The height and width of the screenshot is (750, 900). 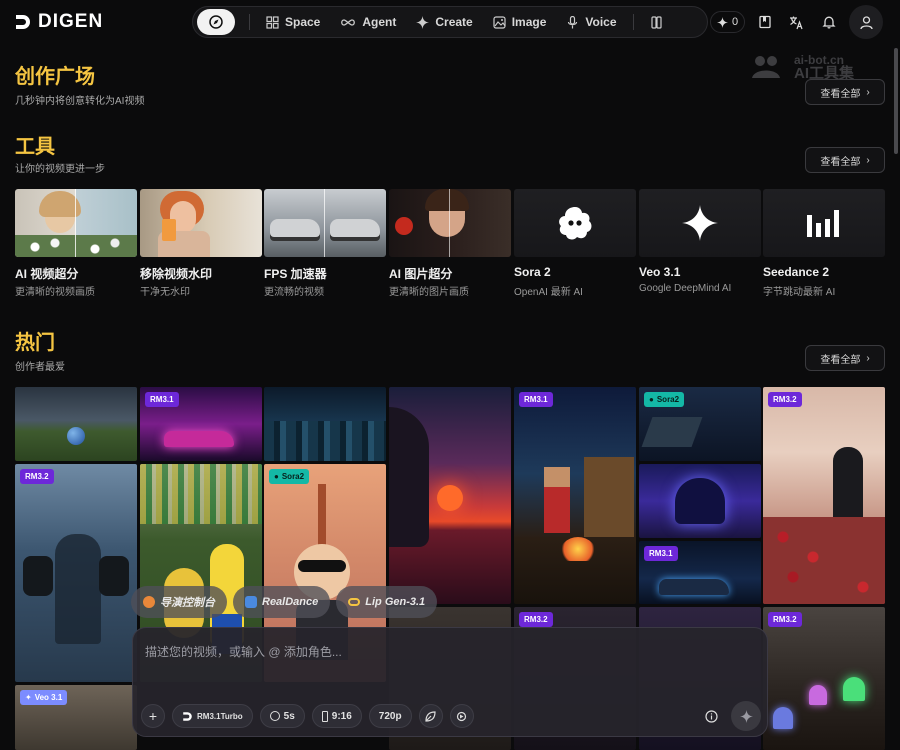 I want to click on nav-image-label: Image, so click(x=529, y=22).